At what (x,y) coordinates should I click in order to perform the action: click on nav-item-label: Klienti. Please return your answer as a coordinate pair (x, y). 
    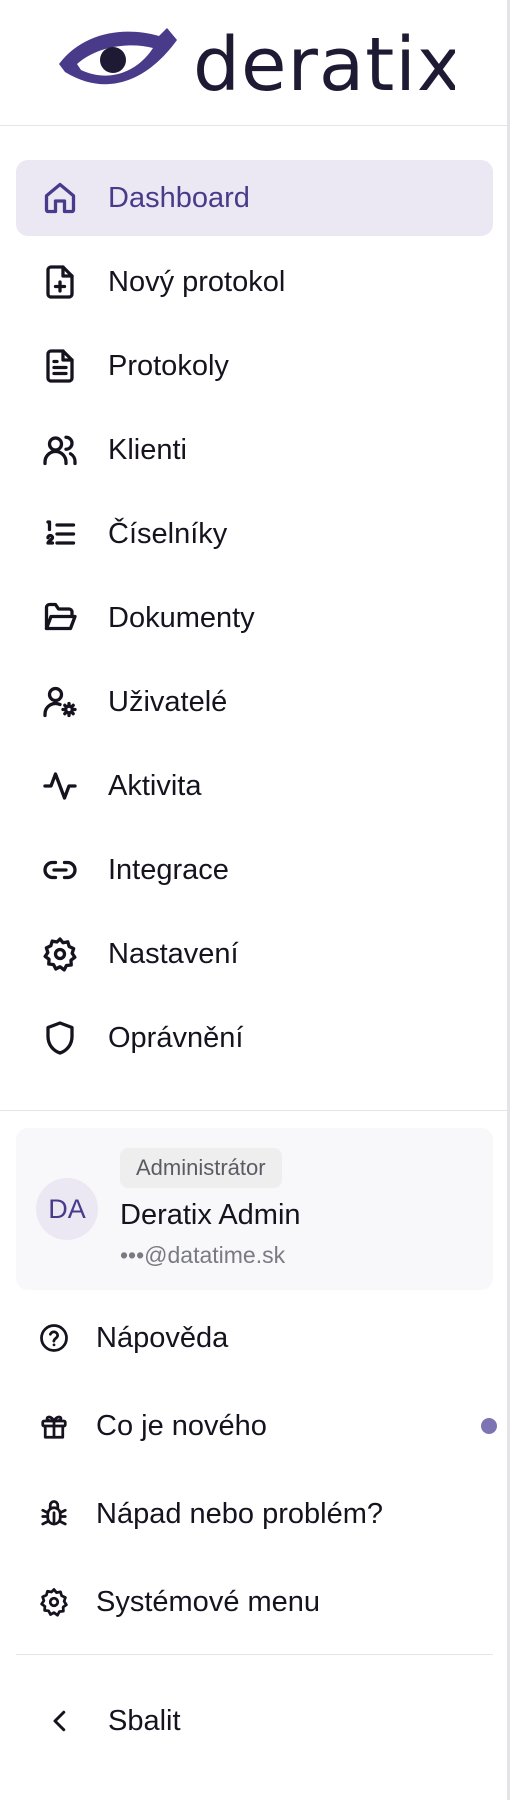
    Looking at the image, I should click on (147, 449).